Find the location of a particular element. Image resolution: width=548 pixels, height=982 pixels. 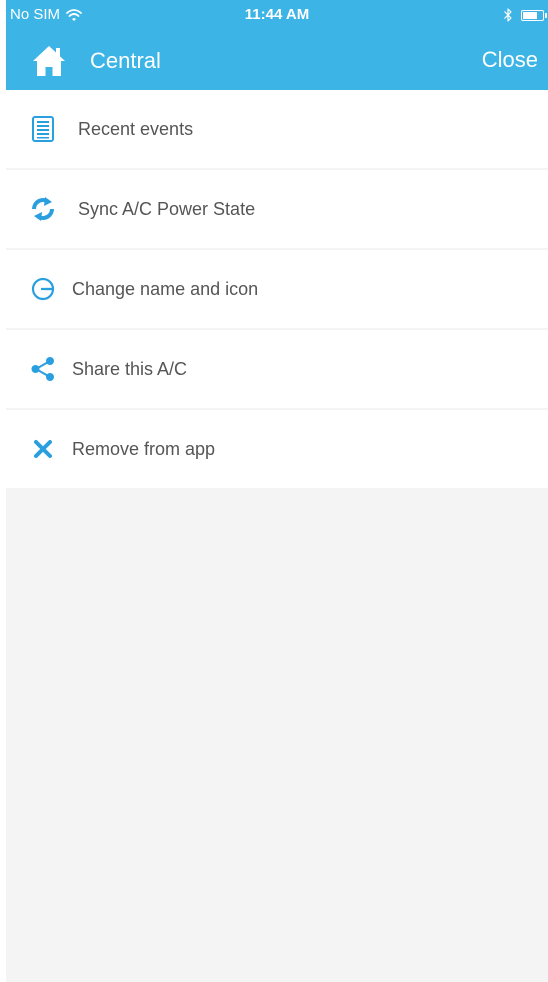

battery-level is located at coordinates (530, 15).